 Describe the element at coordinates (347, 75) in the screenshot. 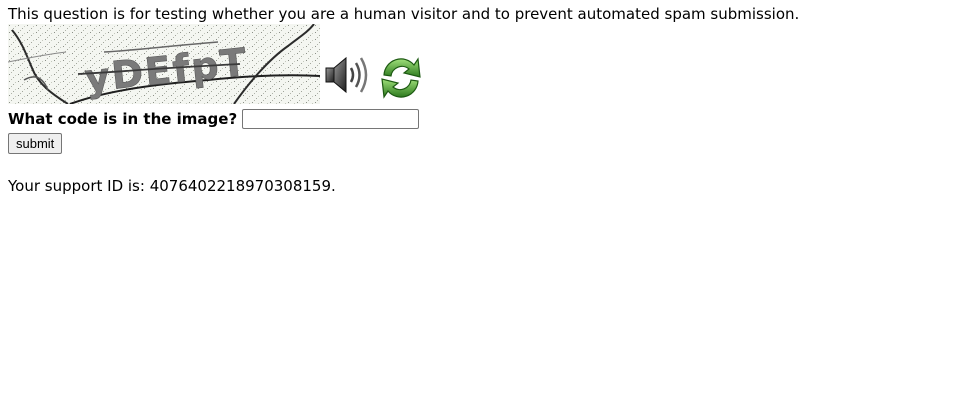

I see `speaker-icon` at that location.